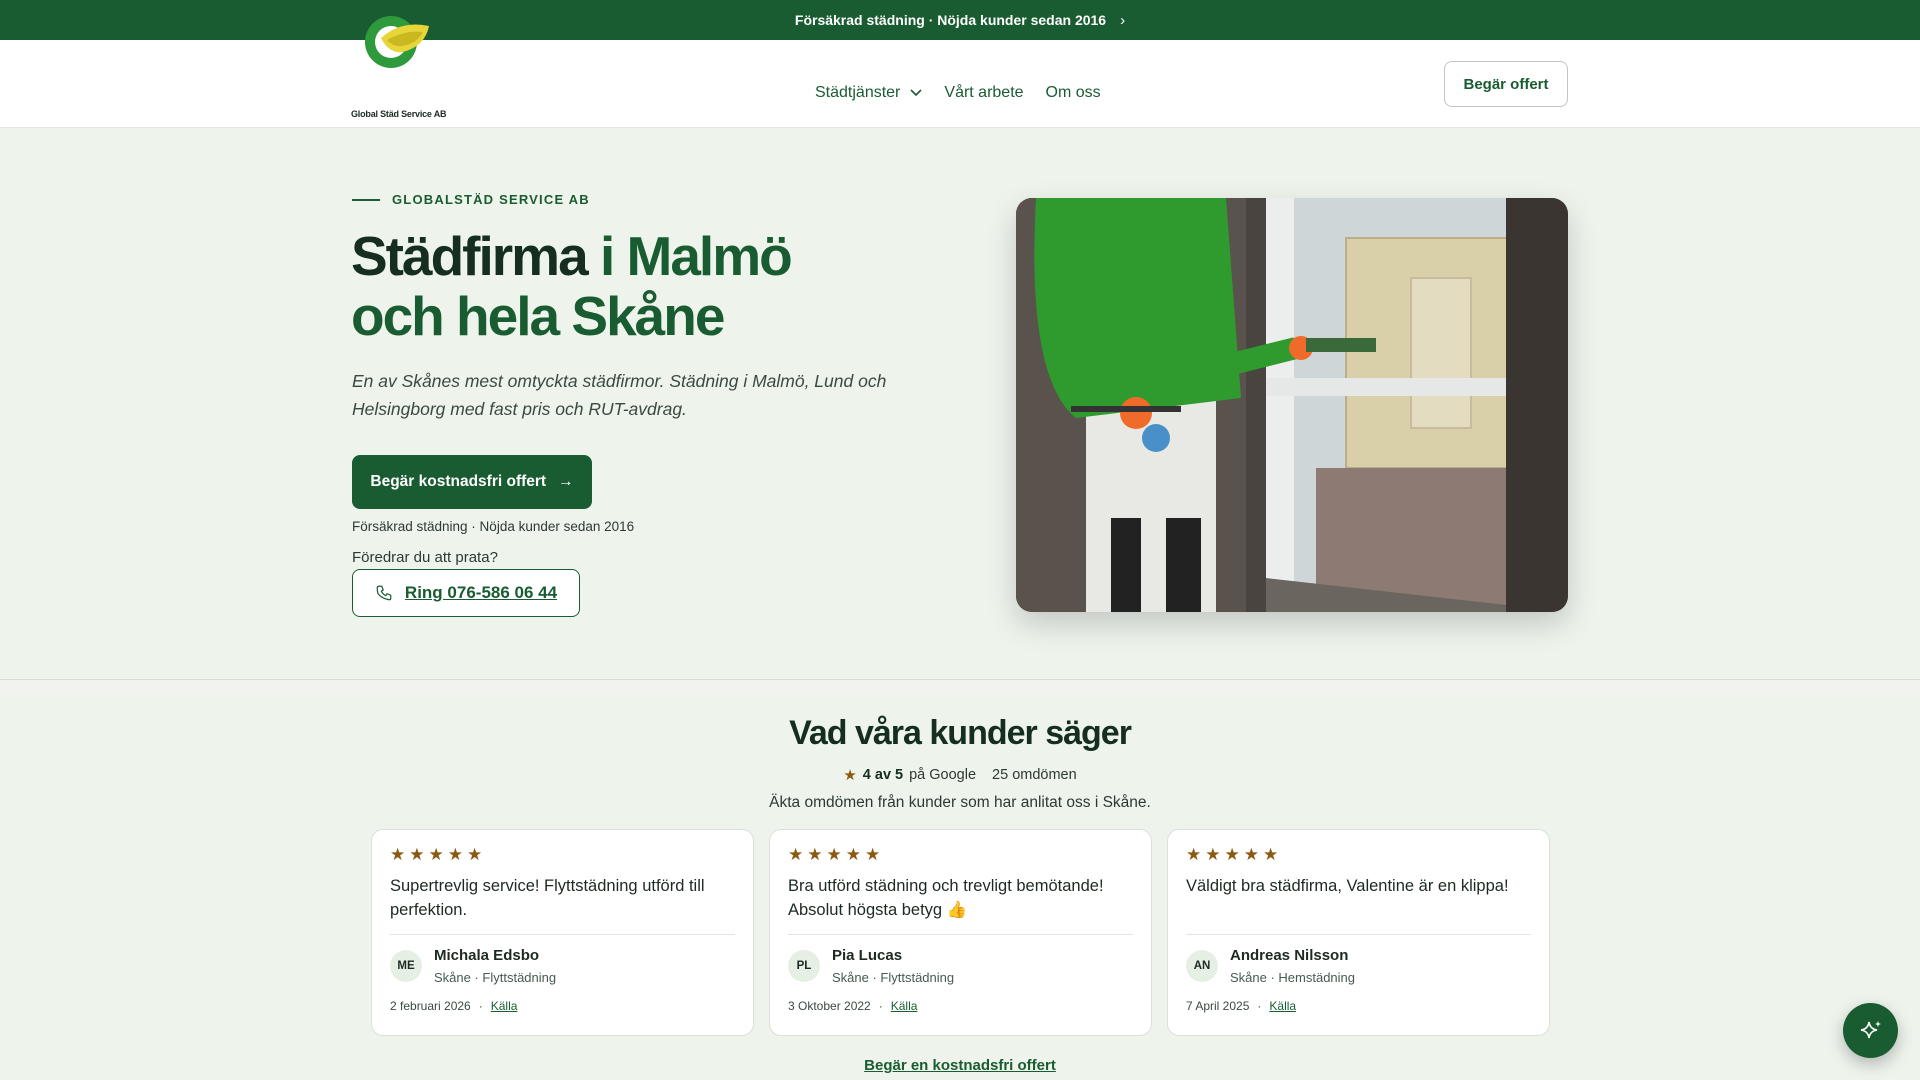  What do you see at coordinates (399, 114) in the screenshot?
I see `logo-text: Global Städ Service AB` at bounding box center [399, 114].